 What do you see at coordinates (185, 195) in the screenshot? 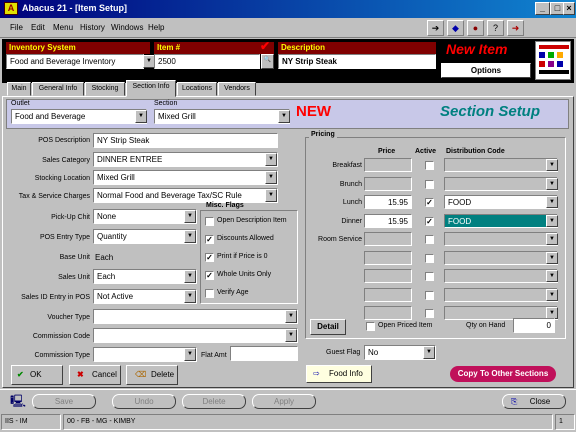
I see `tax-service-select: Normal Food and Beverage Tax/SC Rule` at bounding box center [185, 195].